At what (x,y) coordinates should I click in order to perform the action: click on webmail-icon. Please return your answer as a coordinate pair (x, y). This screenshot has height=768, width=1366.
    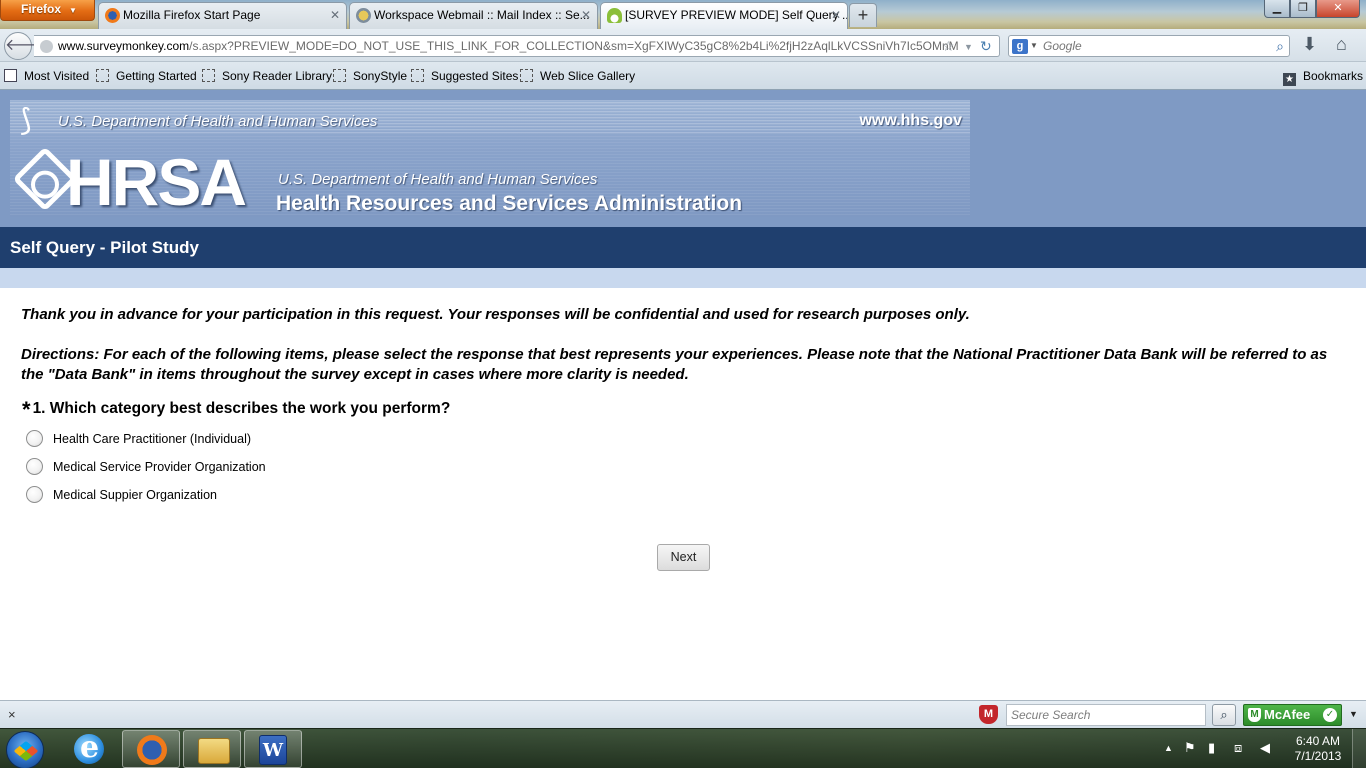
    Looking at the image, I should click on (363, 15).